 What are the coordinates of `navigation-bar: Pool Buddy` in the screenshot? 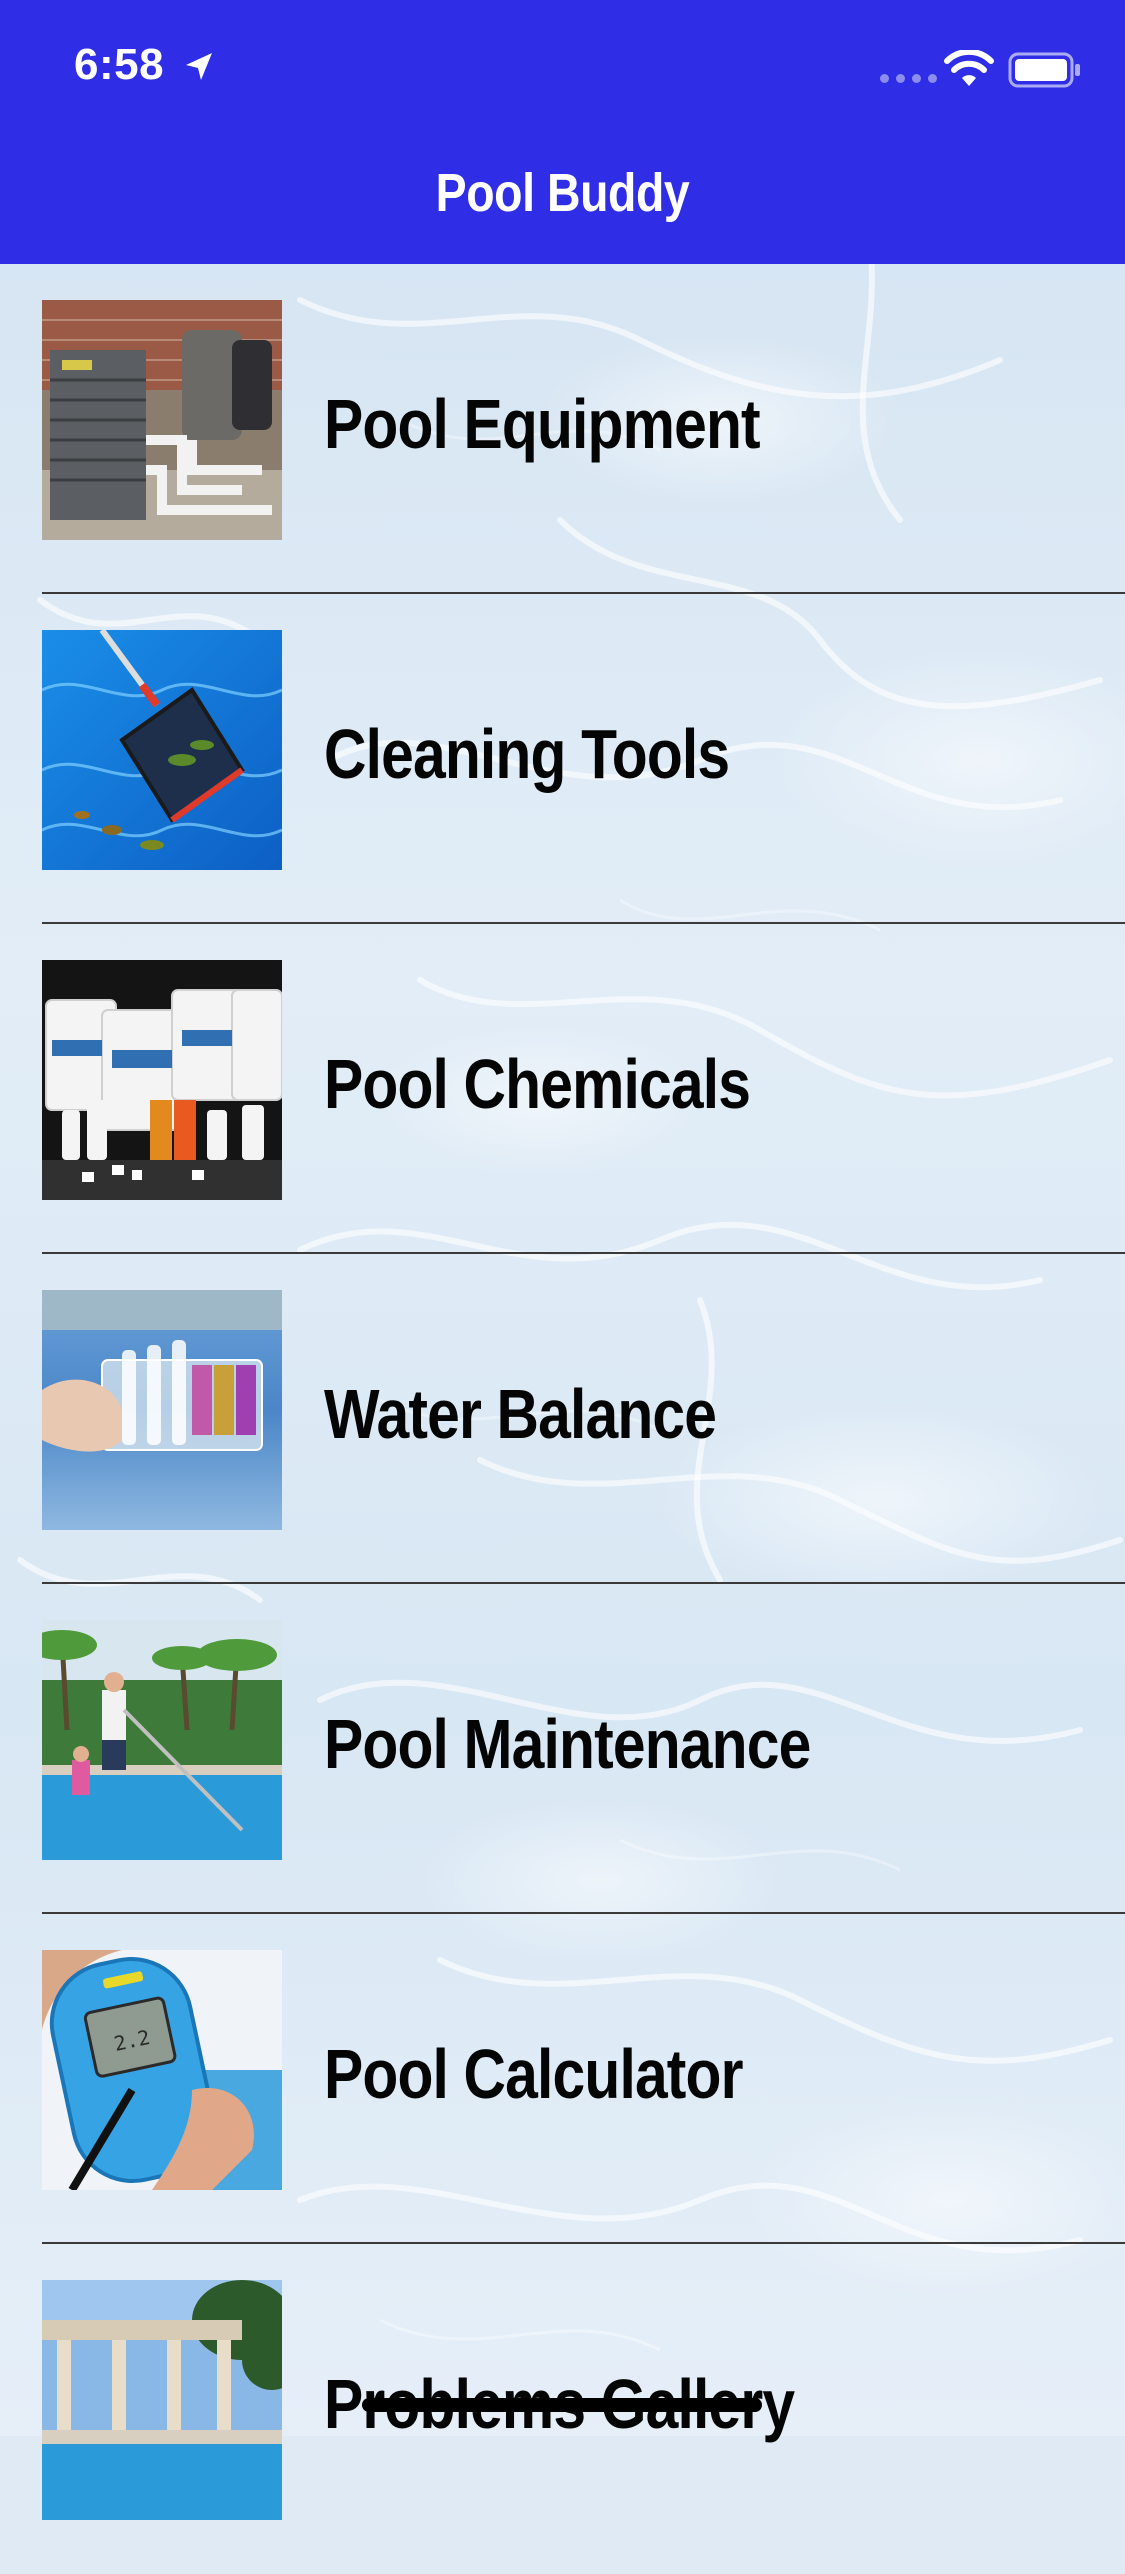 It's located at (562, 198).